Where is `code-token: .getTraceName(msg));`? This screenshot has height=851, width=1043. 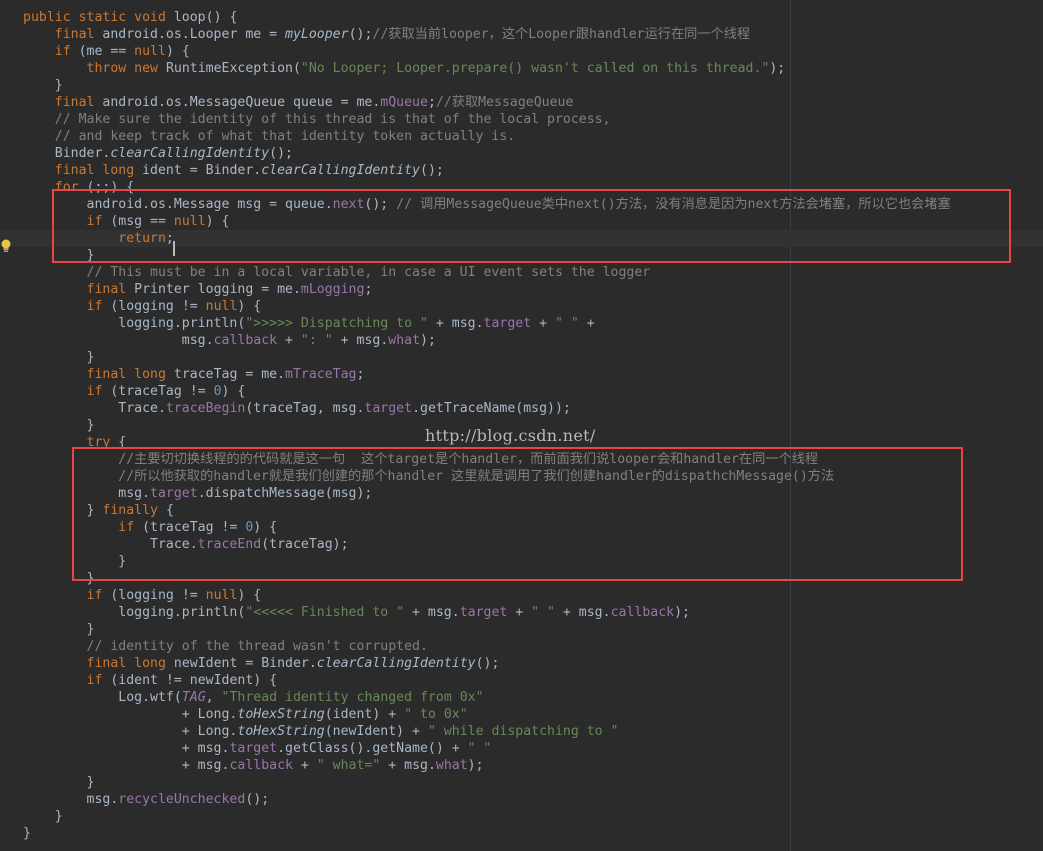 code-token: .getTraceName(msg)); is located at coordinates (491, 408).